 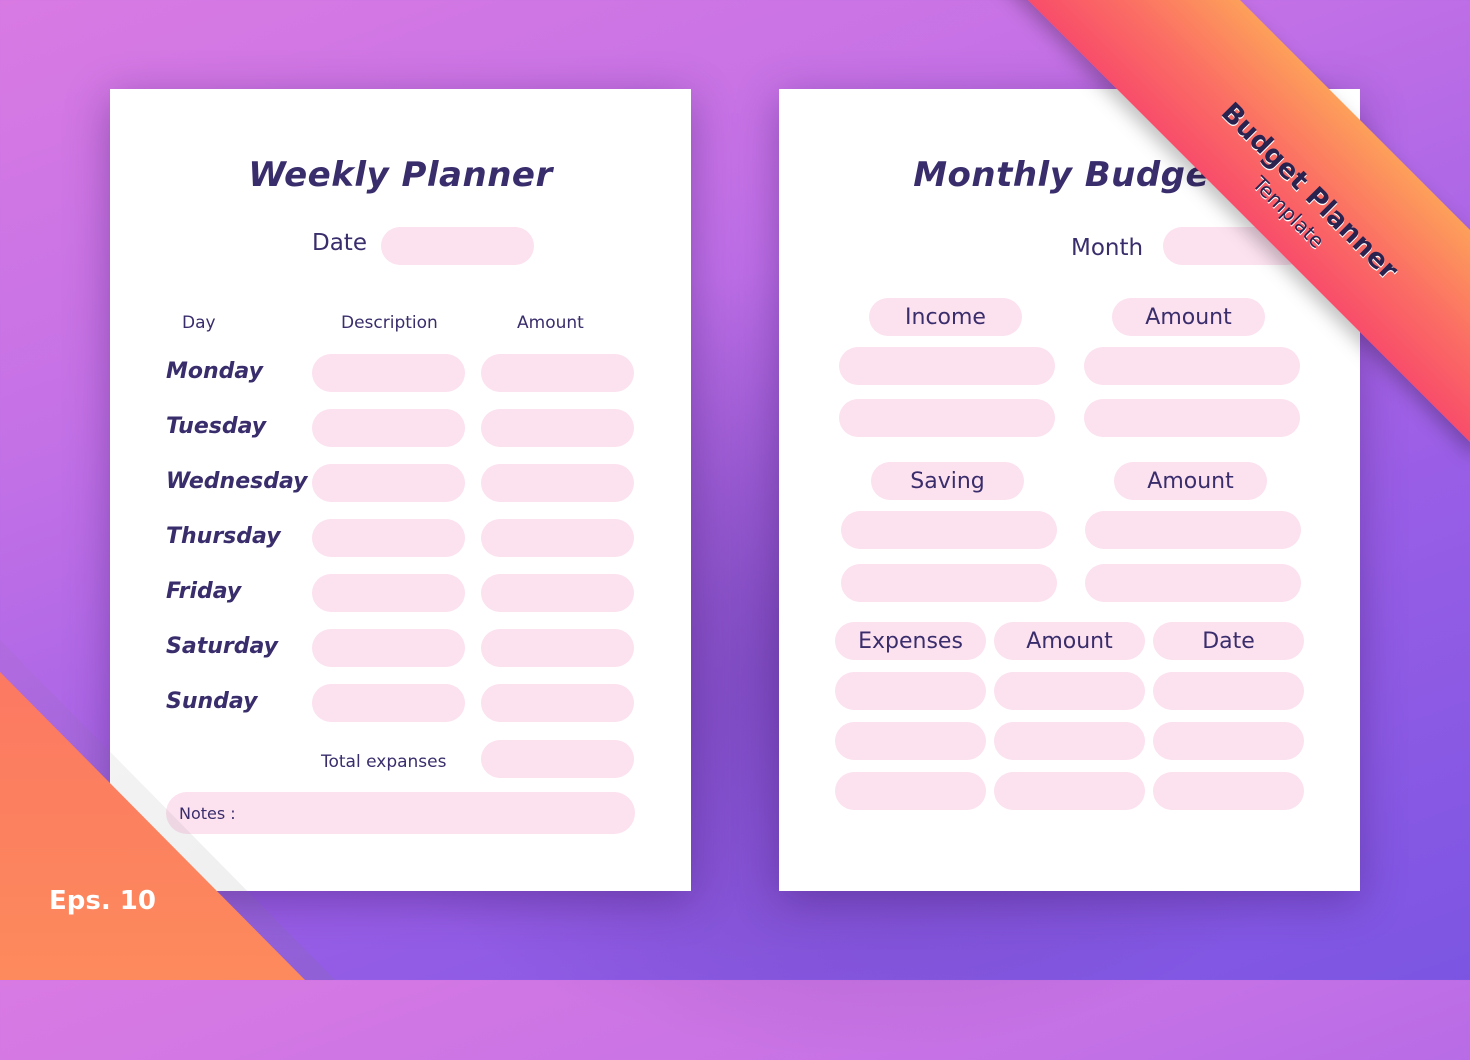 What do you see at coordinates (1190, 481) in the screenshot?
I see `saving-amount-header: Amount` at bounding box center [1190, 481].